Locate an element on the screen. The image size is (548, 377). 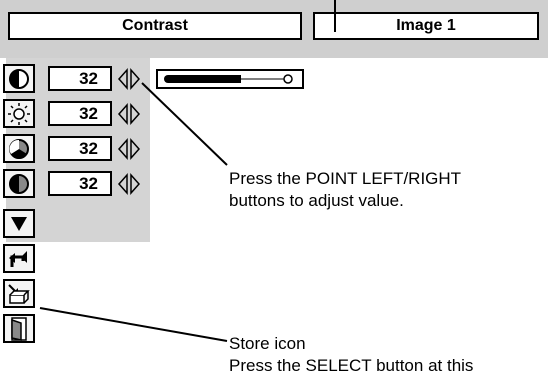
store-instruction-line1: Store icon is located at coordinates (267, 343).